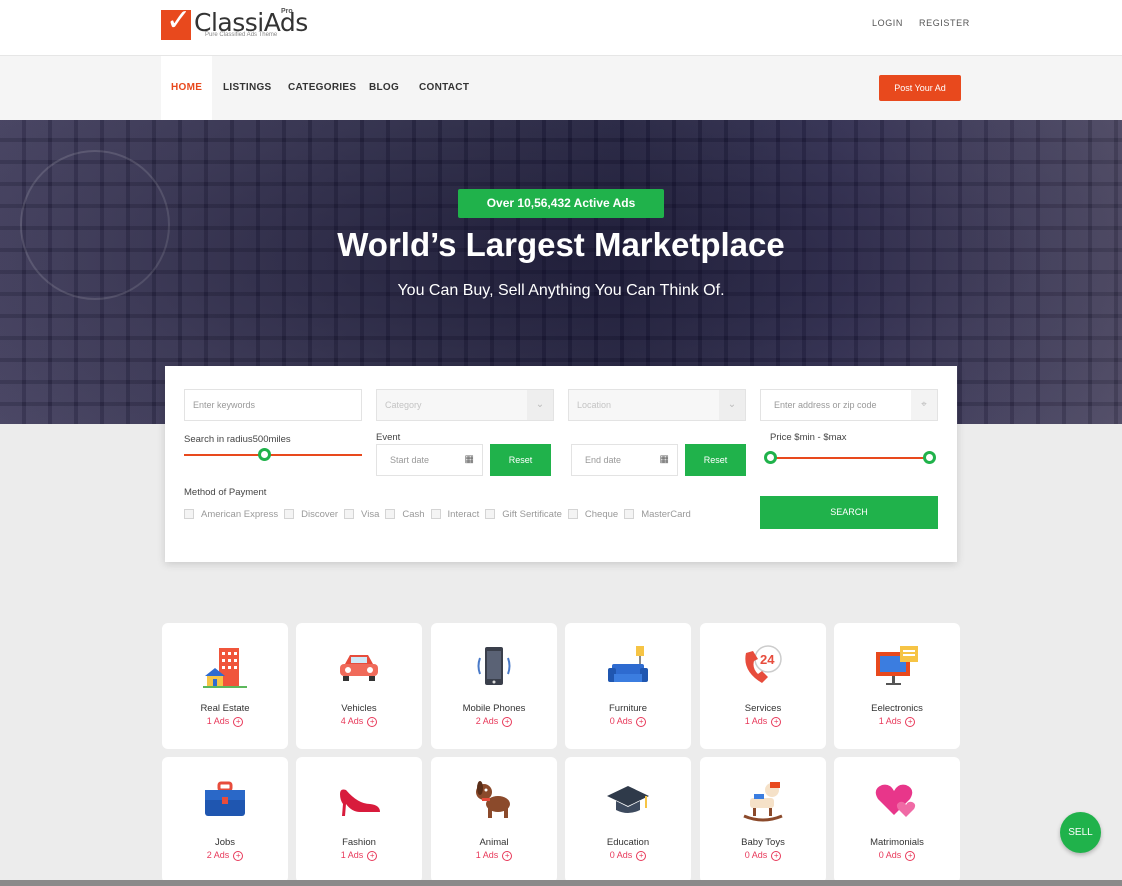 This screenshot has height=886, width=1122. I want to click on nav-categories: CATEGORIES, so click(322, 88).